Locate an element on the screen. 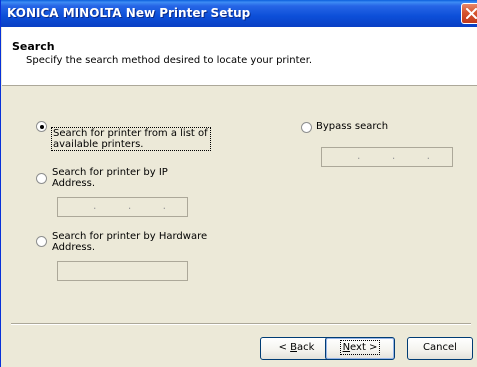 Image resolution: width=477 pixels, height=367 pixels. radio-search-hardware-label: Search for printer by Hardware Address. is located at coordinates (129, 242).